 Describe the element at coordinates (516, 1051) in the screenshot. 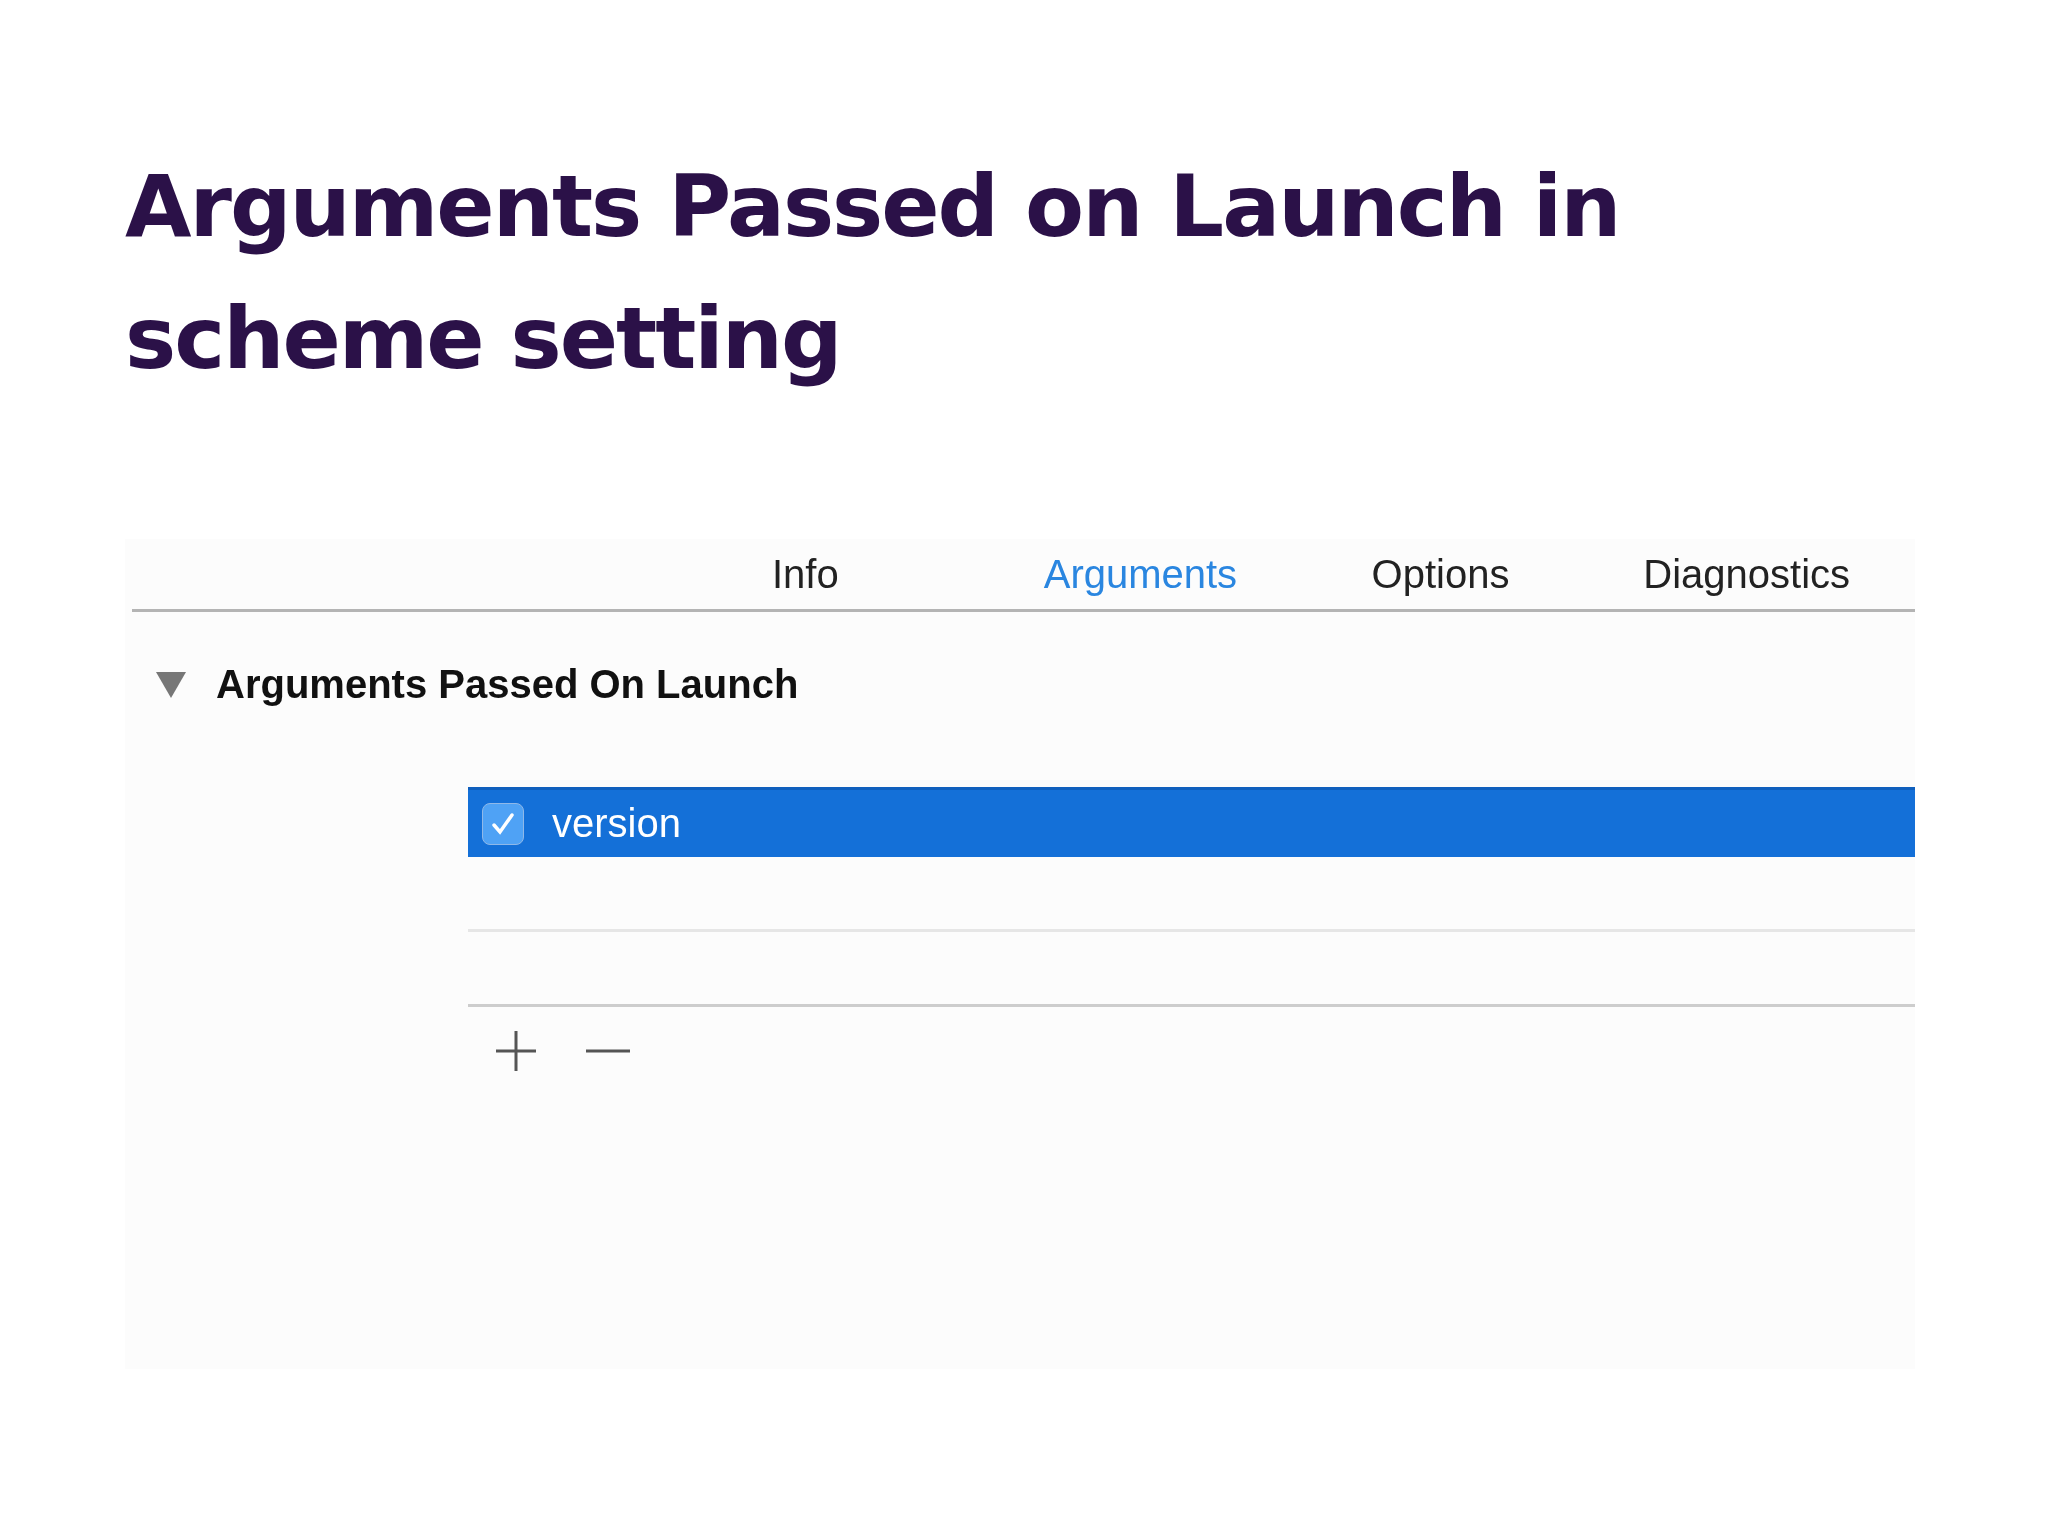

I see `plus-icon` at that location.